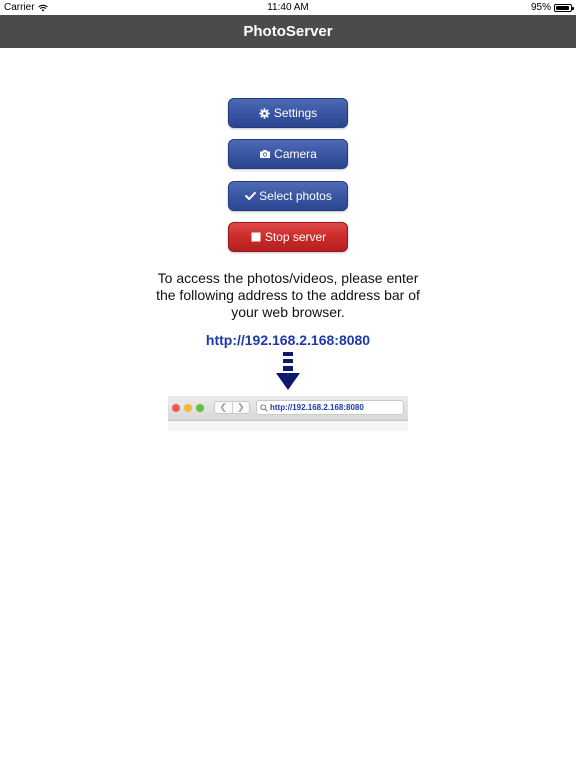 The height and width of the screenshot is (768, 576). What do you see at coordinates (317, 407) in the screenshot?
I see `browser-address-text: http://192.168.2.168:8080` at bounding box center [317, 407].